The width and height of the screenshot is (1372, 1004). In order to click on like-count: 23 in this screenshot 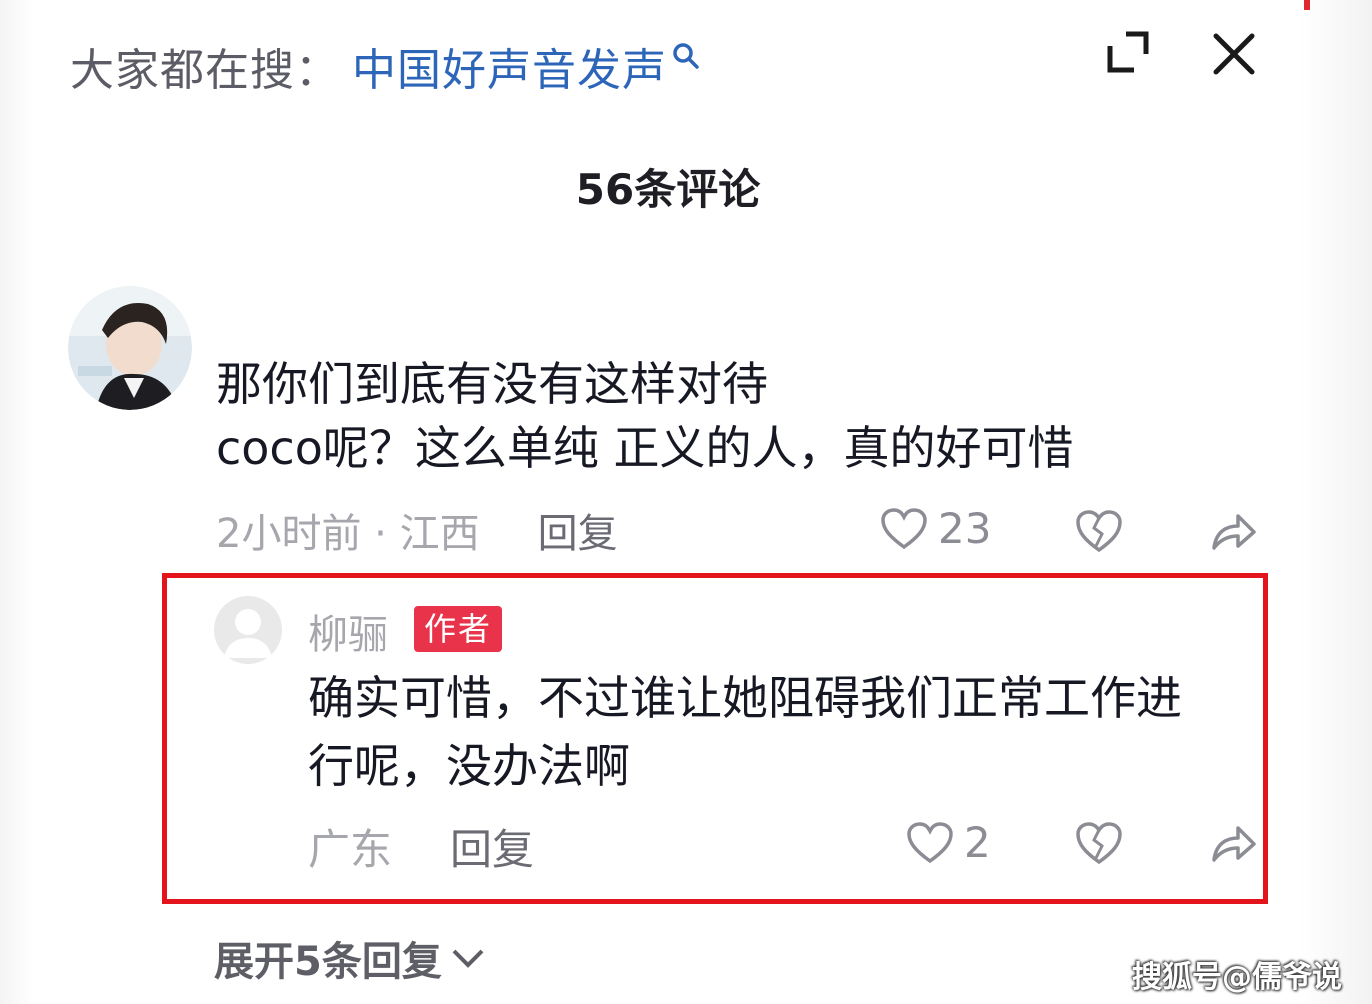, I will do `click(965, 528)`.